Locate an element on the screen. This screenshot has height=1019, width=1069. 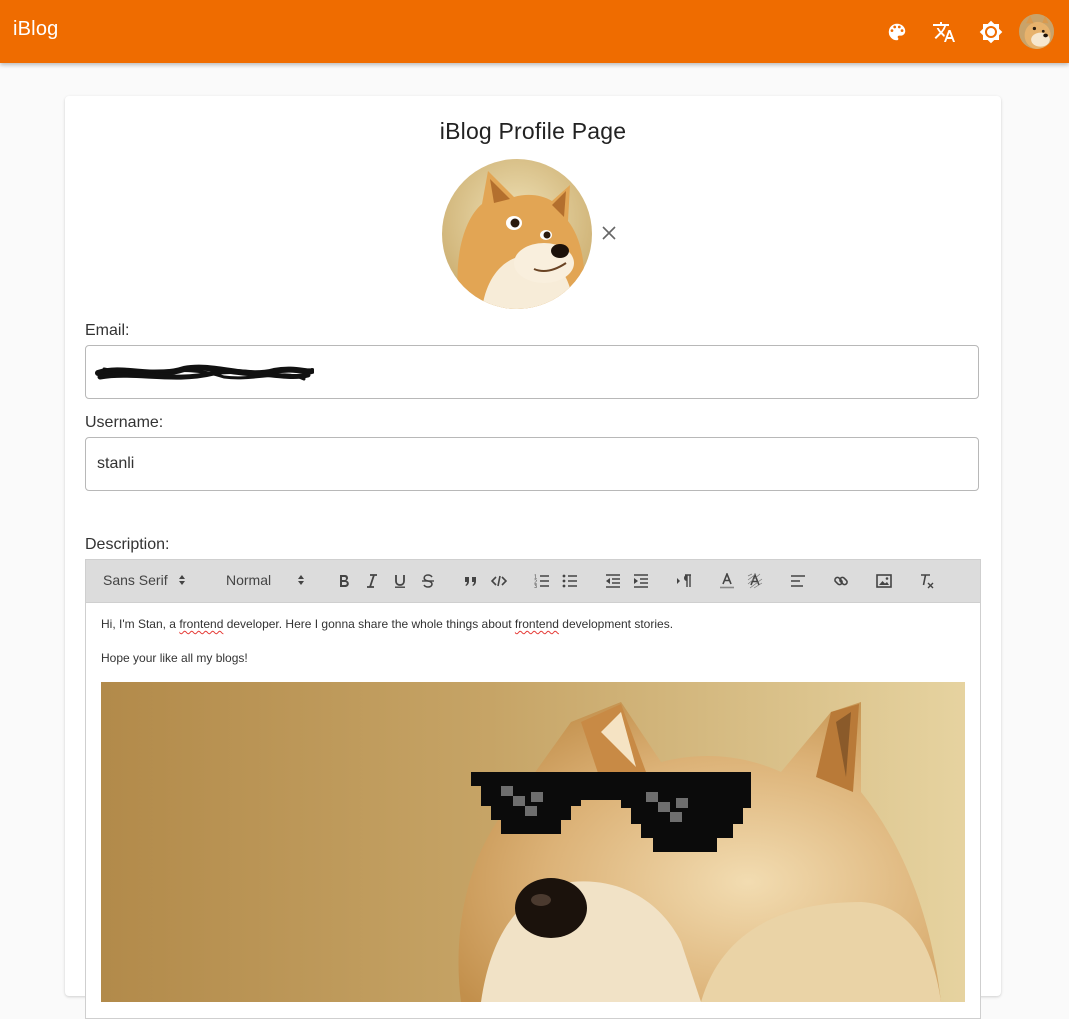
code-icon is located at coordinates (499, 581).